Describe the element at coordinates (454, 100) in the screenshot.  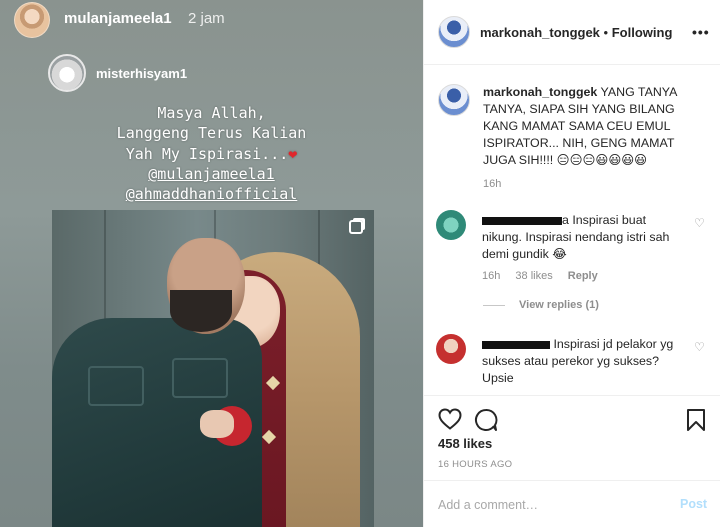
I see `caption-author-avatar` at that location.